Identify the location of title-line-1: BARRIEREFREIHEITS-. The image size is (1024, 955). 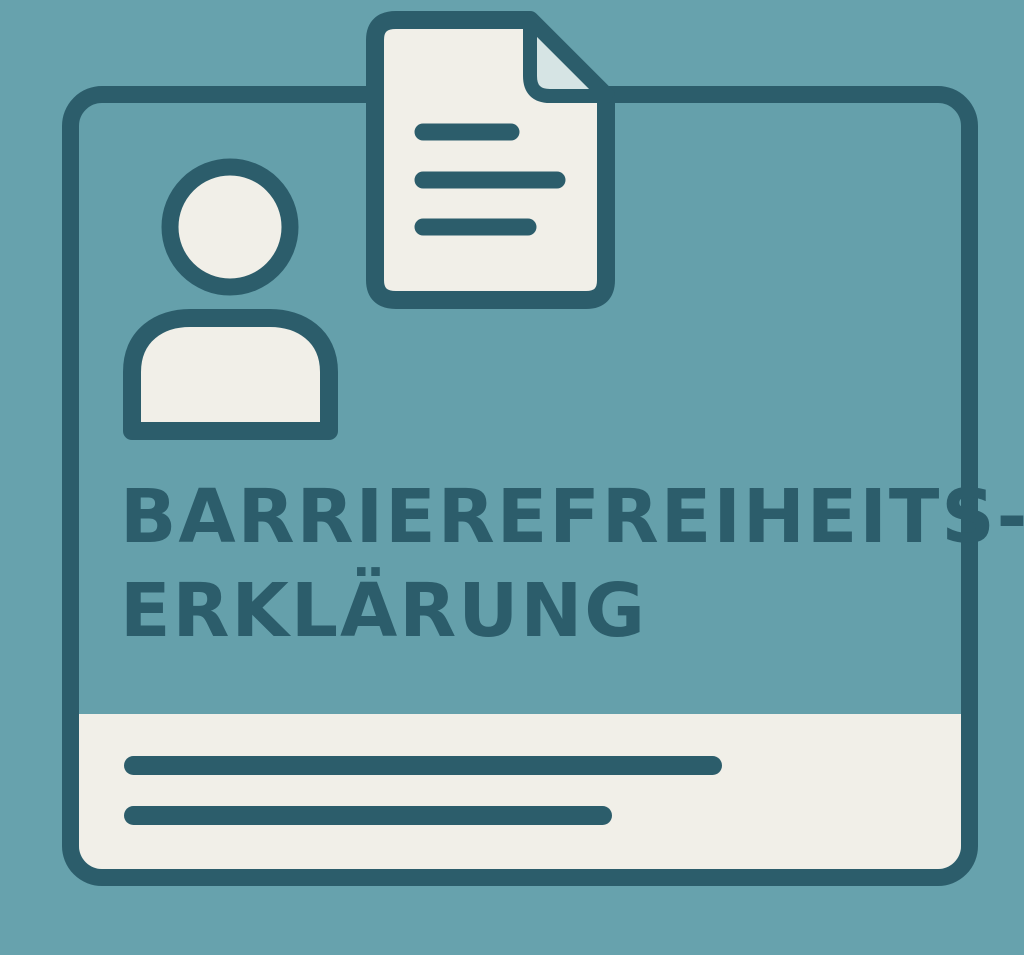
(572, 517).